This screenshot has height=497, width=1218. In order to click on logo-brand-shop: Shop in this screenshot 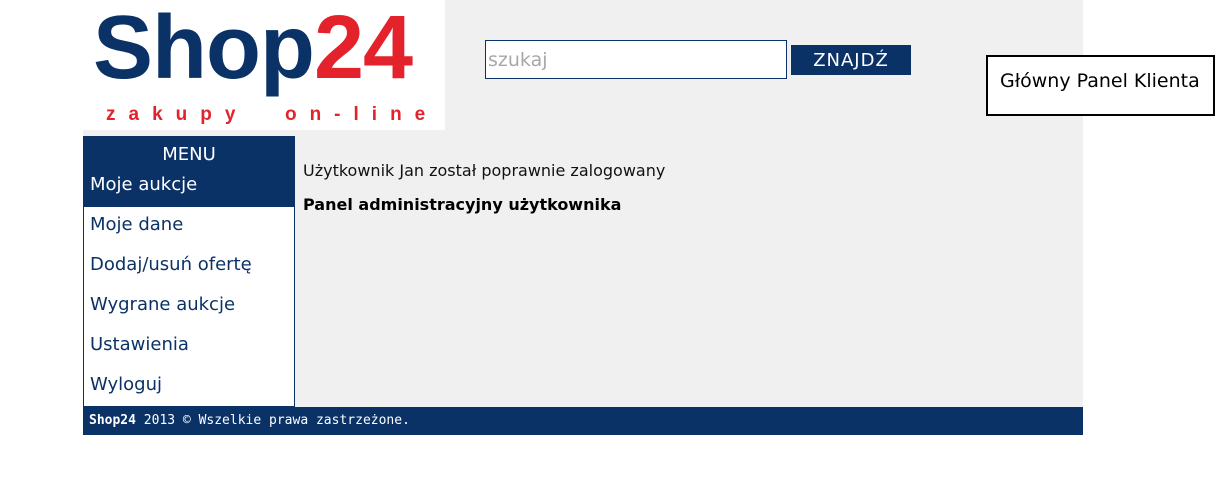, I will do `click(204, 49)`.